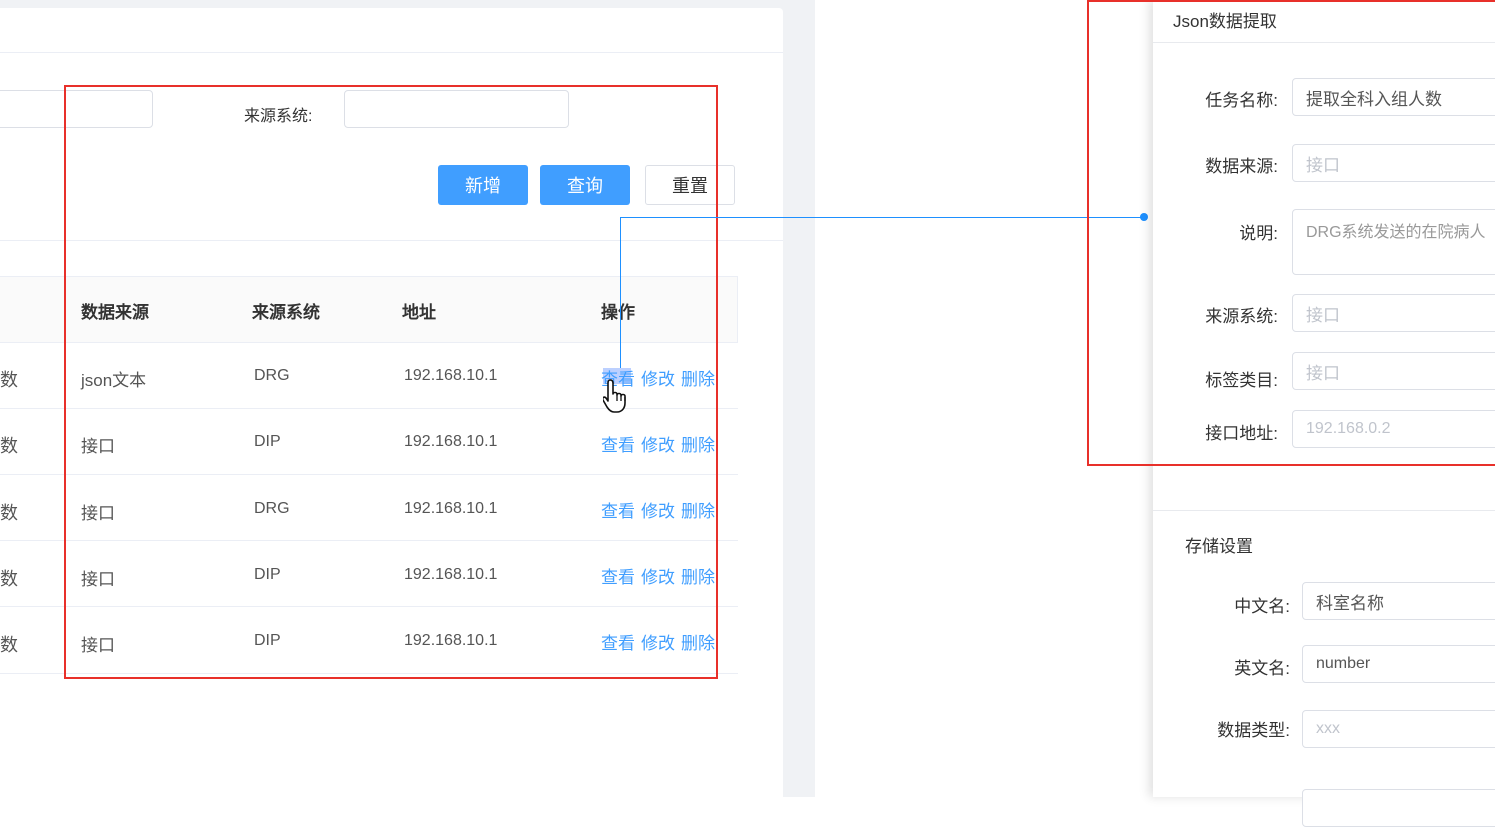 The height and width of the screenshot is (827, 1495). What do you see at coordinates (614, 396) in the screenshot?
I see `hand-pointer-icon` at bounding box center [614, 396].